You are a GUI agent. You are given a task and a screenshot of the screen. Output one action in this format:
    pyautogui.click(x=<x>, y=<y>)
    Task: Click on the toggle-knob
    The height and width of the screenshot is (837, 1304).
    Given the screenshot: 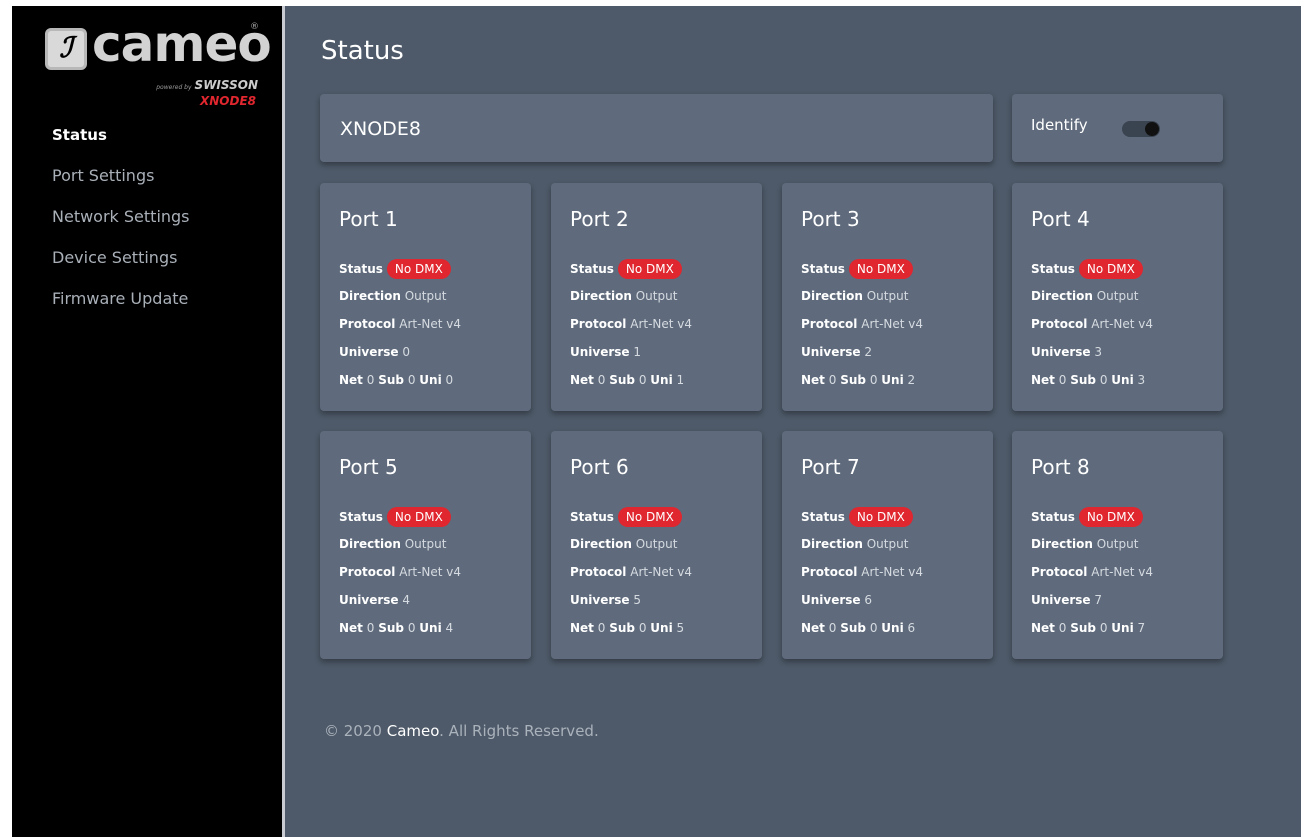 What is the action you would take?
    pyautogui.click(x=1152, y=129)
    